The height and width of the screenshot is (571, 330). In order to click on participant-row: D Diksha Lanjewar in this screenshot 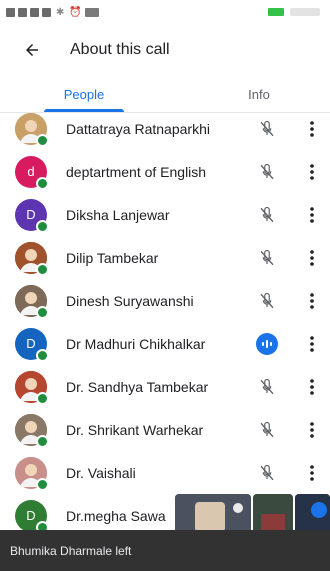, I will do `click(165, 214)`.